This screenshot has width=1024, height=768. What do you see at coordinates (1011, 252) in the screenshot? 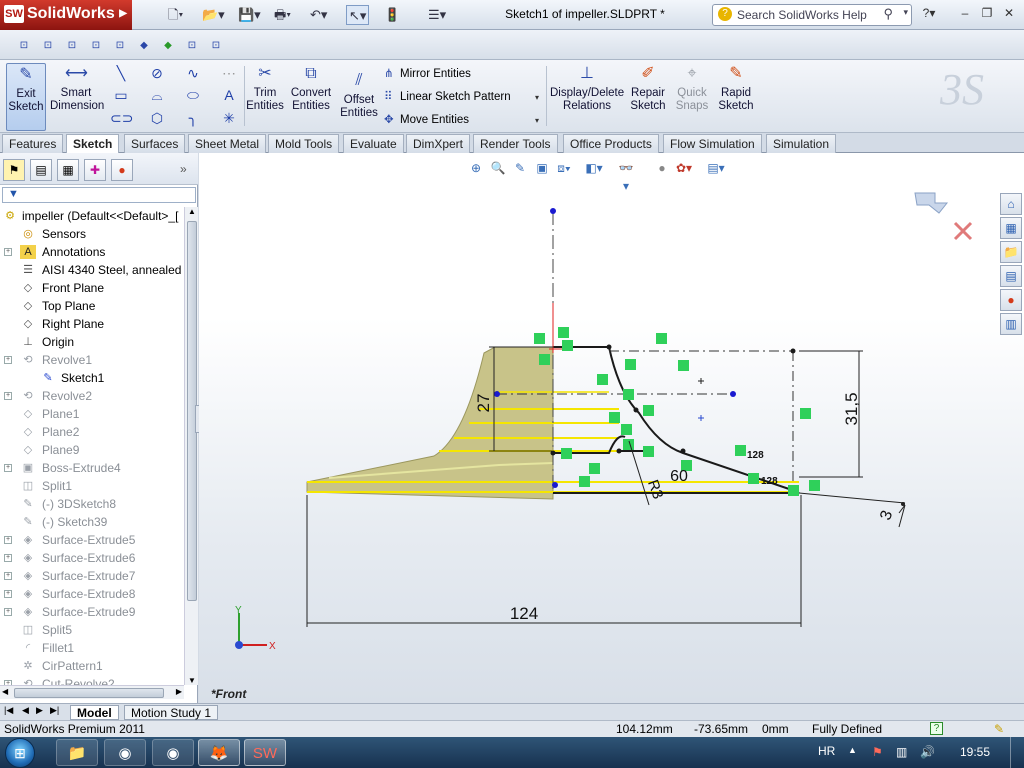
I see `file-explorer-icon: 📁` at bounding box center [1011, 252].